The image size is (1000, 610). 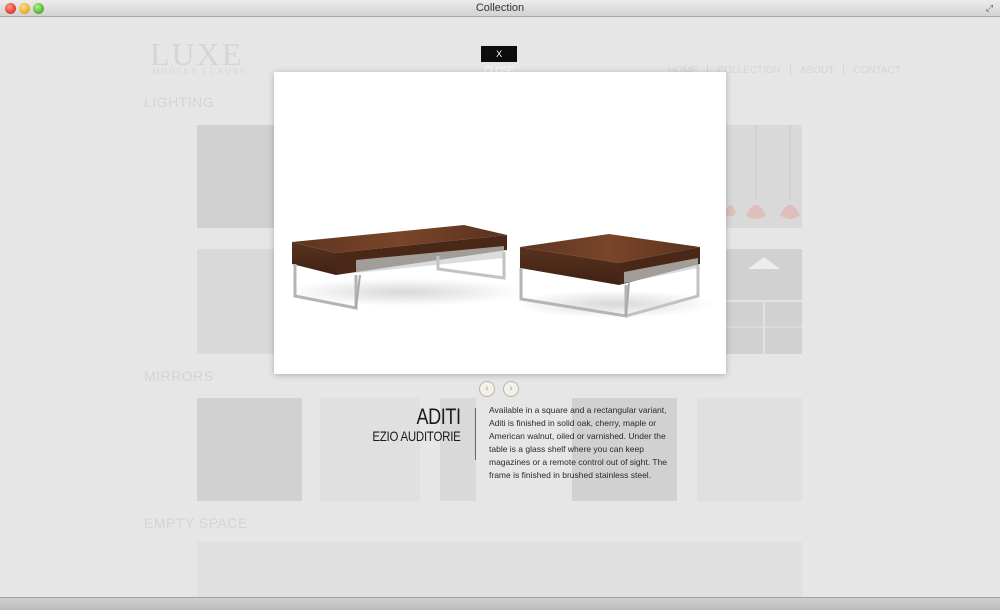 What do you see at coordinates (416, 436) in the screenshot?
I see `product-designer: EZIO AUDITORIE` at bounding box center [416, 436].